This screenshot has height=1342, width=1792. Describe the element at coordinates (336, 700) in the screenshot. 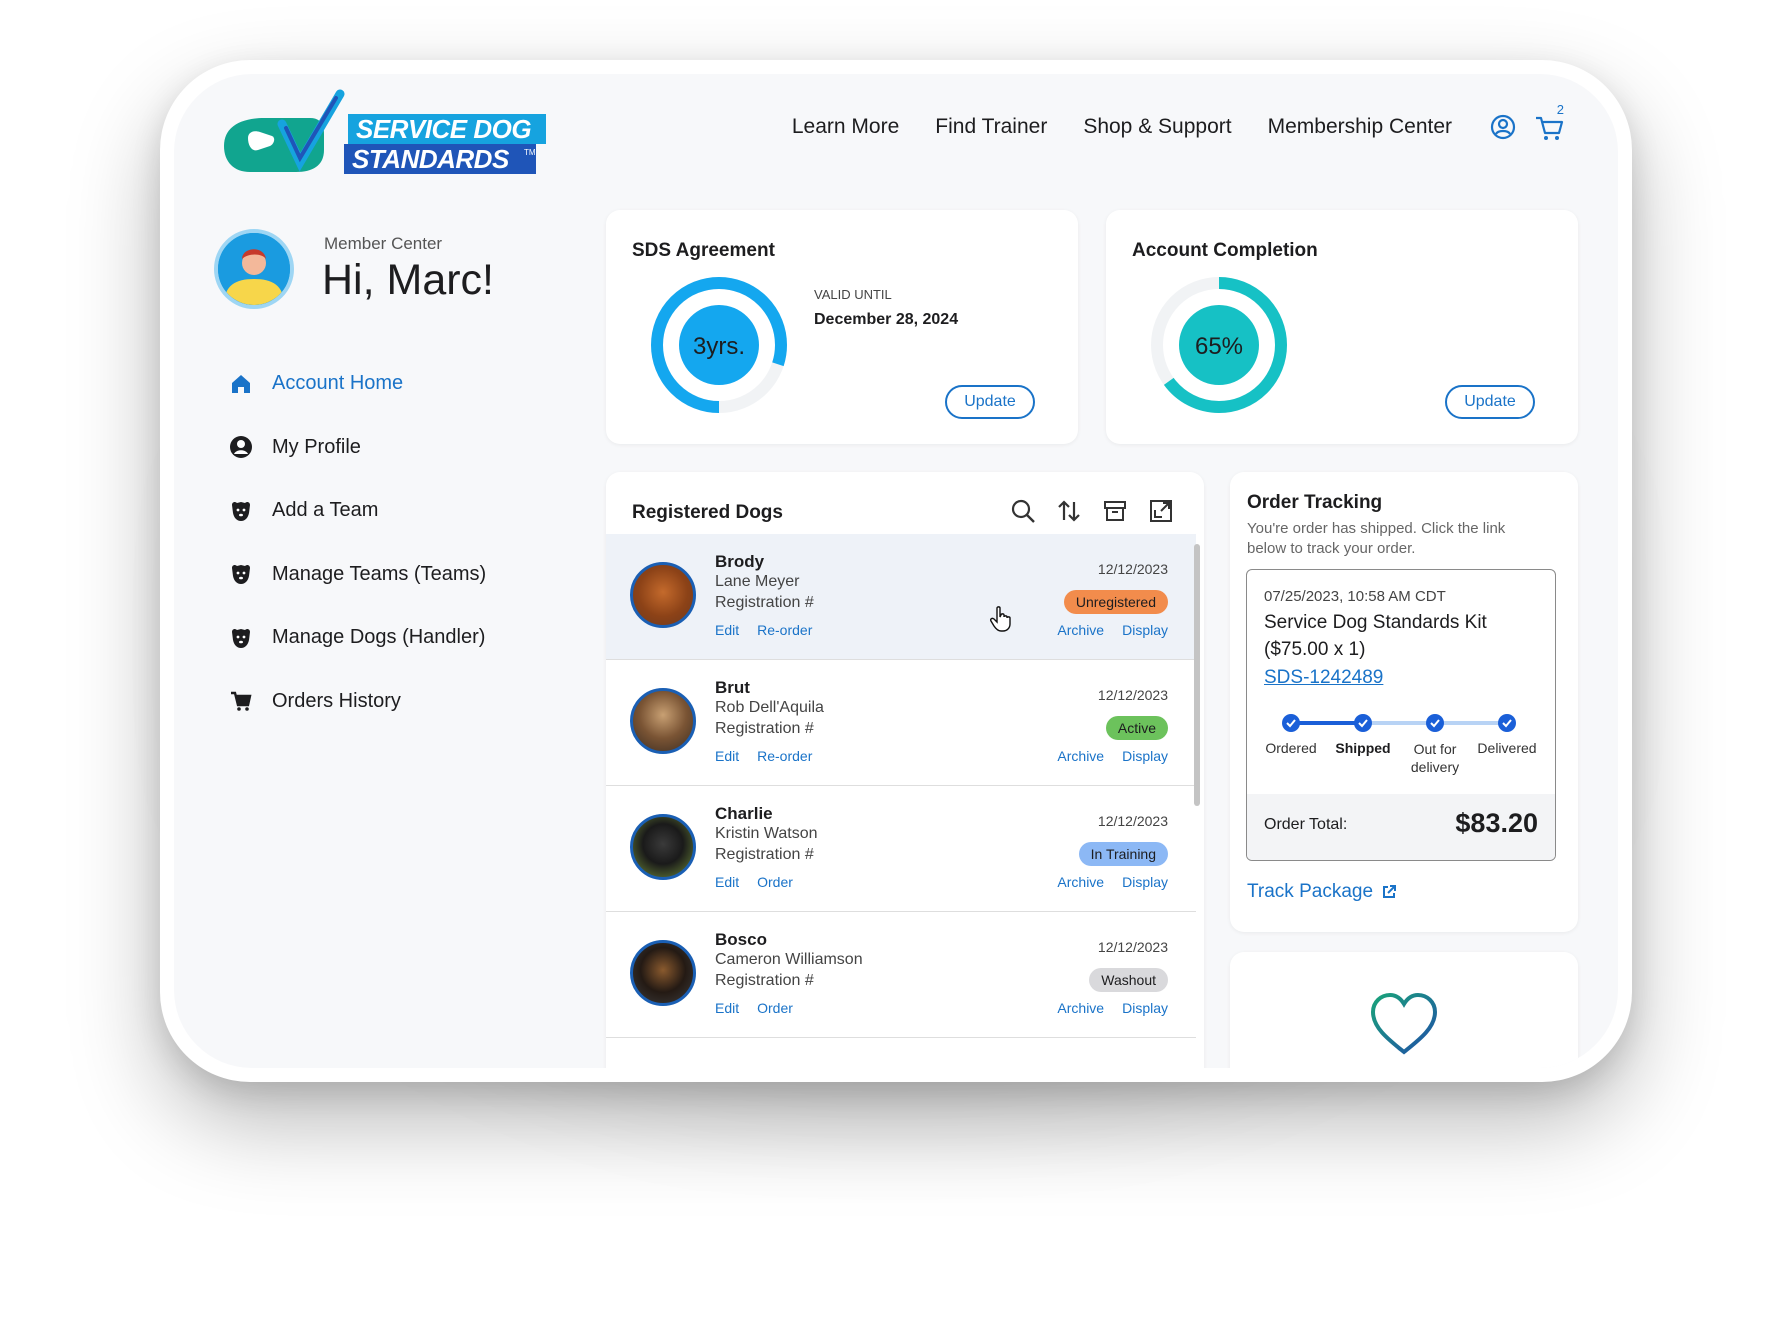

I see `sidebar-item-label: Orders History` at that location.